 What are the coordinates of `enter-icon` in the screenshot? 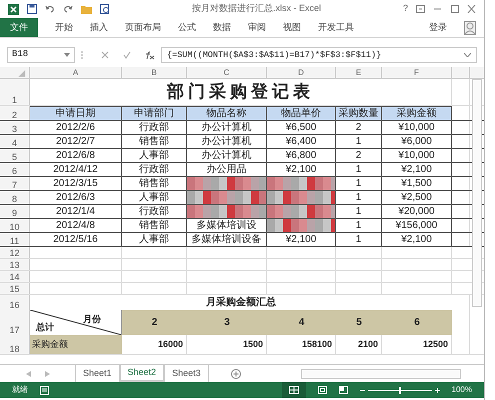 It's located at (127, 55).